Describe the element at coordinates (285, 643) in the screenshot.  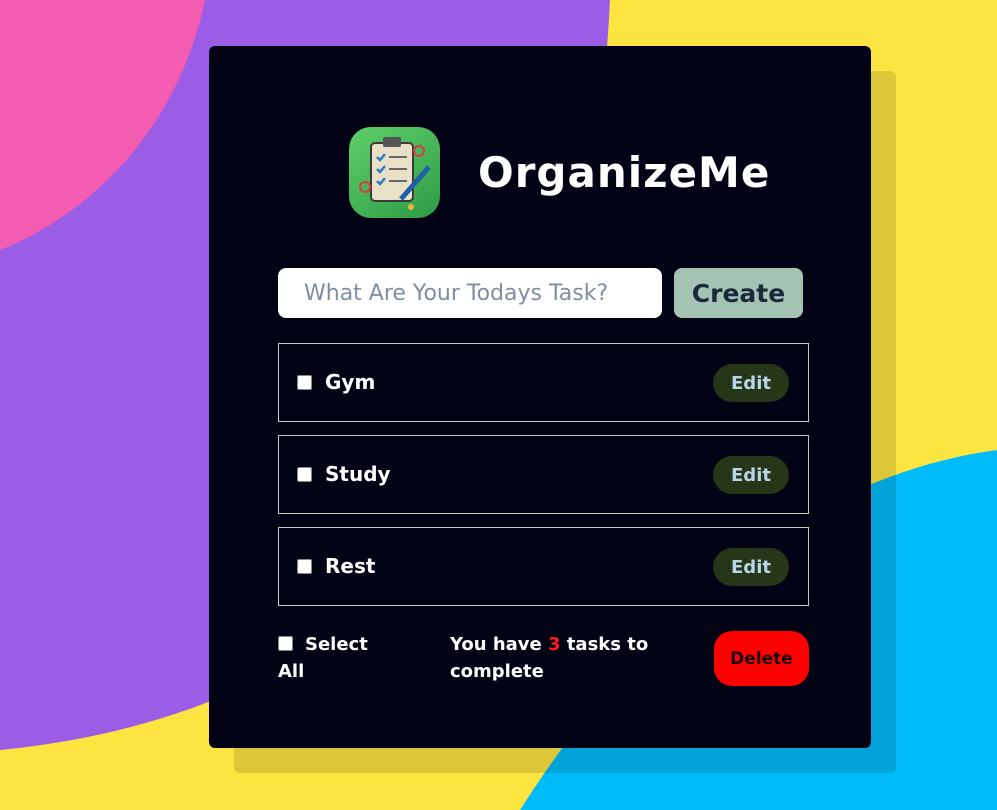
I see `select-all-checkbox` at that location.